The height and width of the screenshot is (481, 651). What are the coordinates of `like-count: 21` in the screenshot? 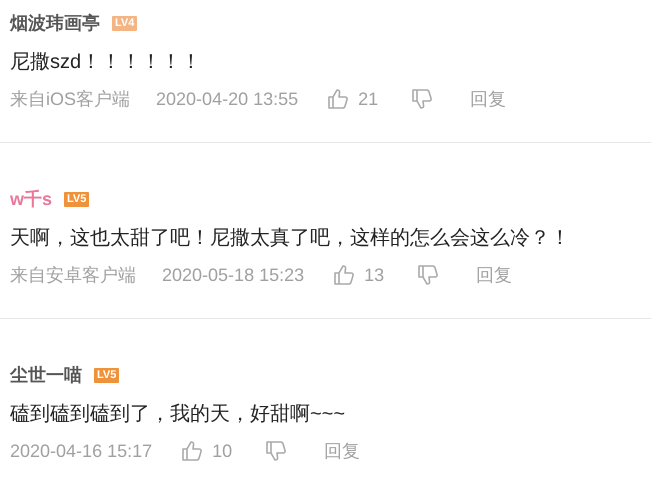 It's located at (368, 99).